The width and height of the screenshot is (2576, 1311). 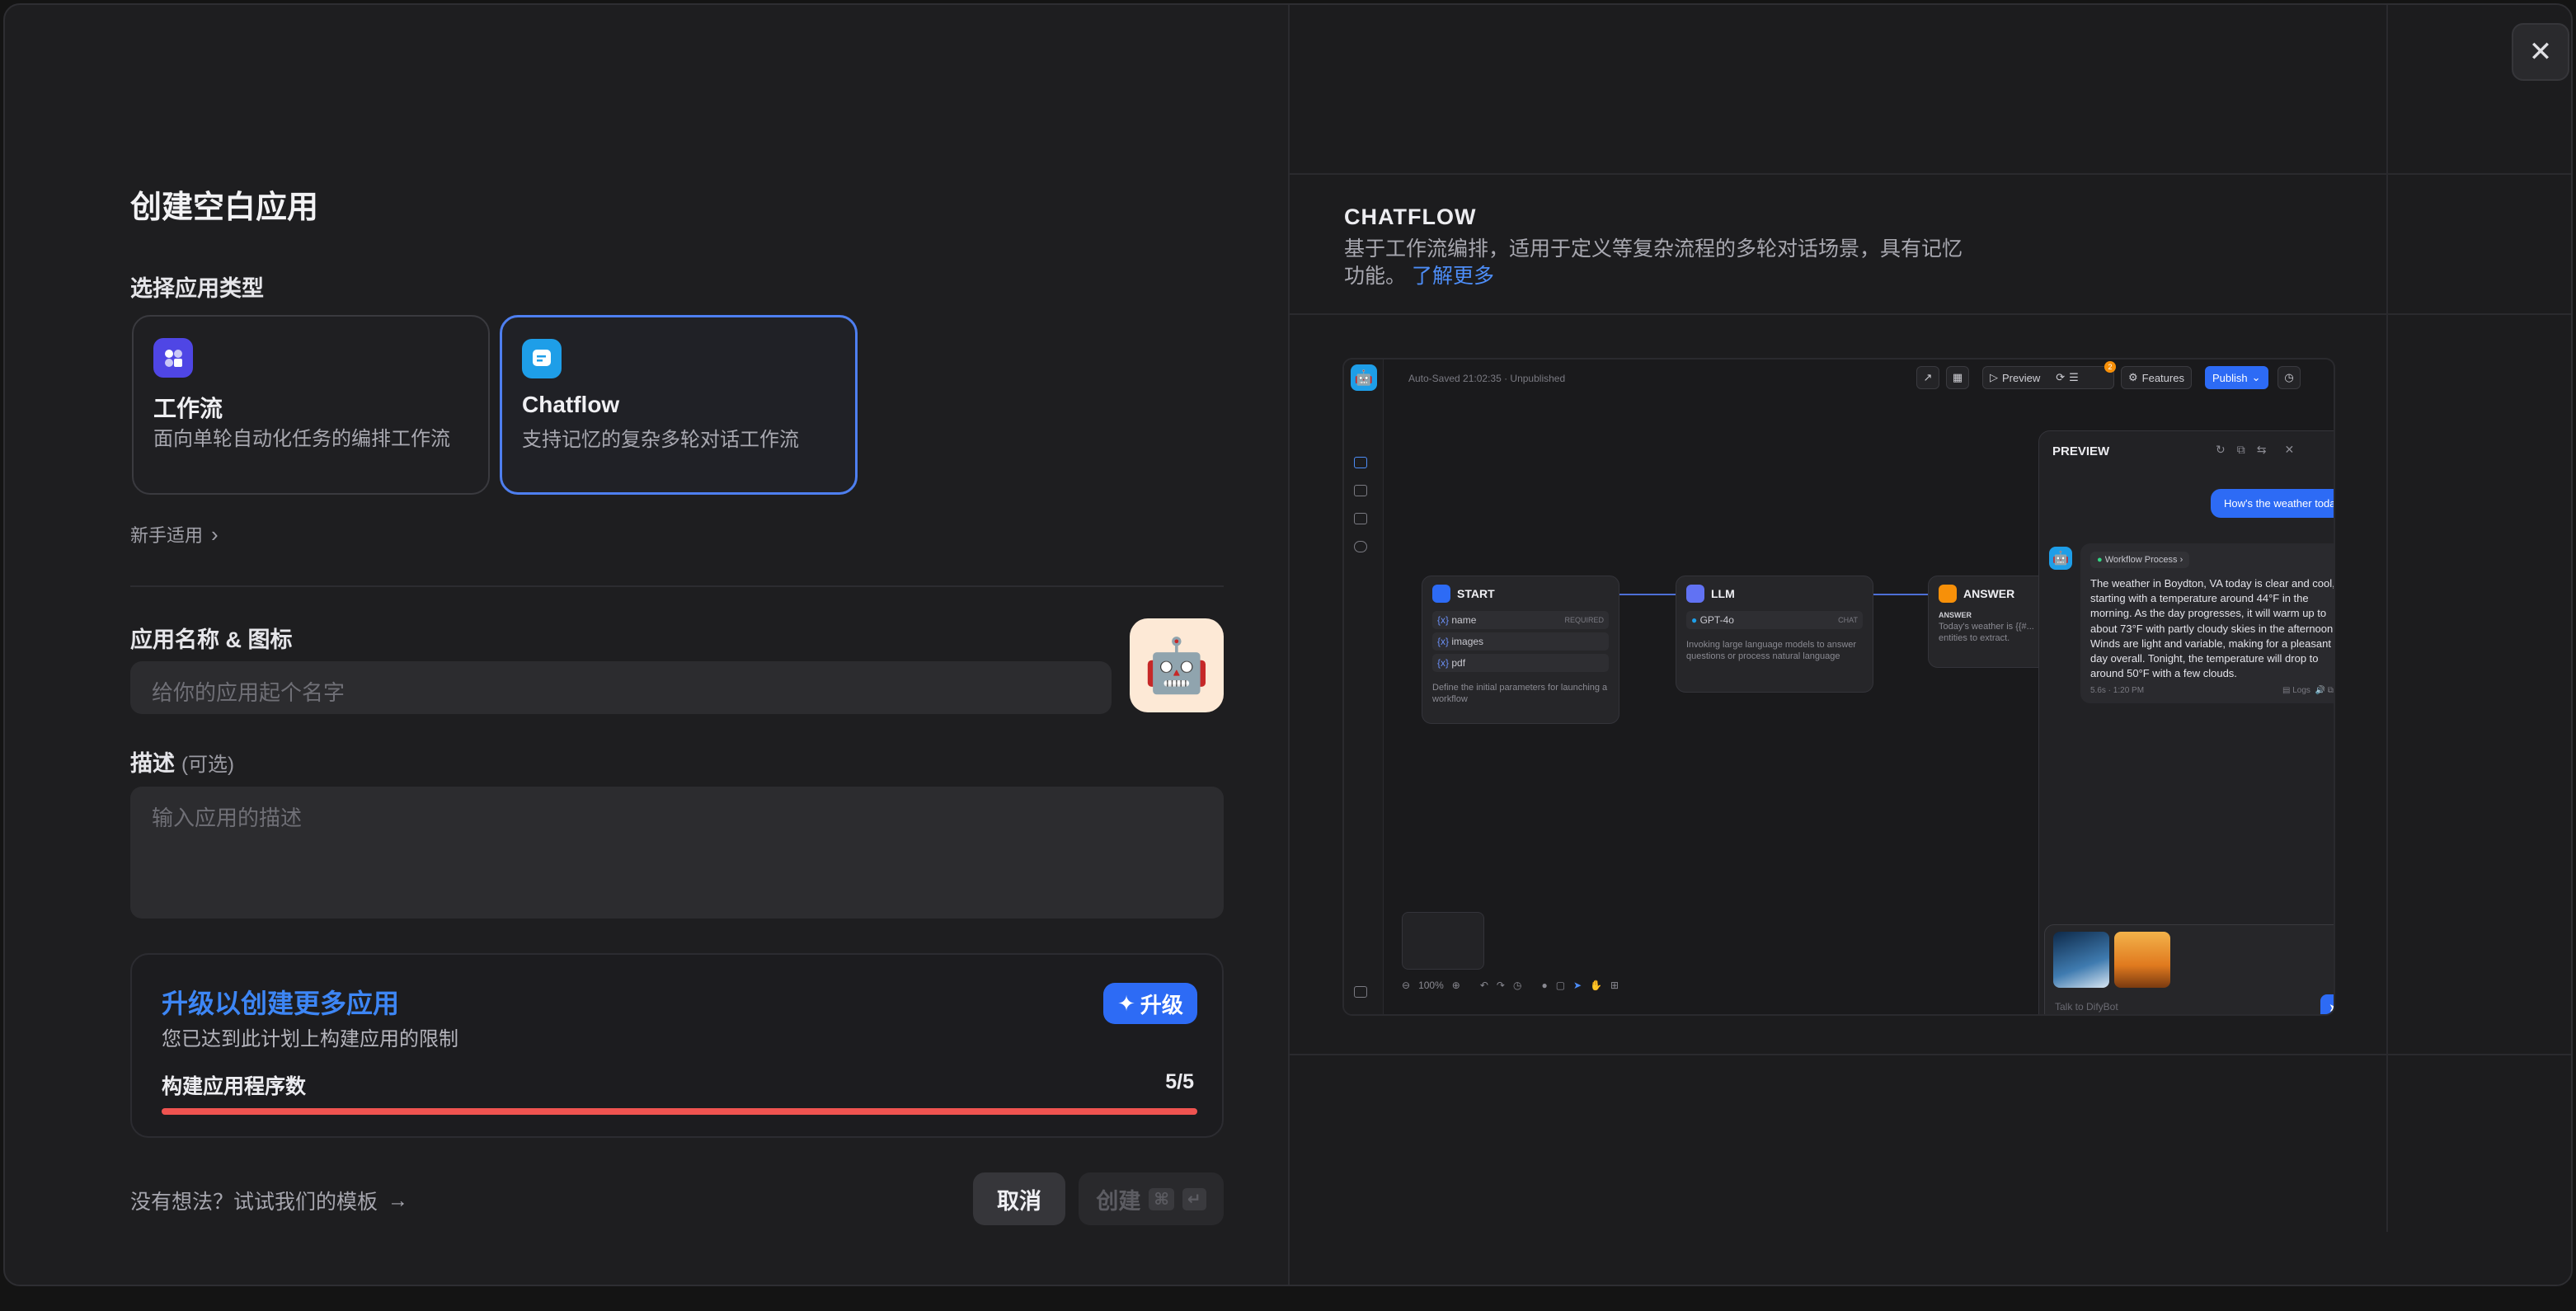 I want to click on upgrade-button: ✦ 升级, so click(x=1150, y=1004).